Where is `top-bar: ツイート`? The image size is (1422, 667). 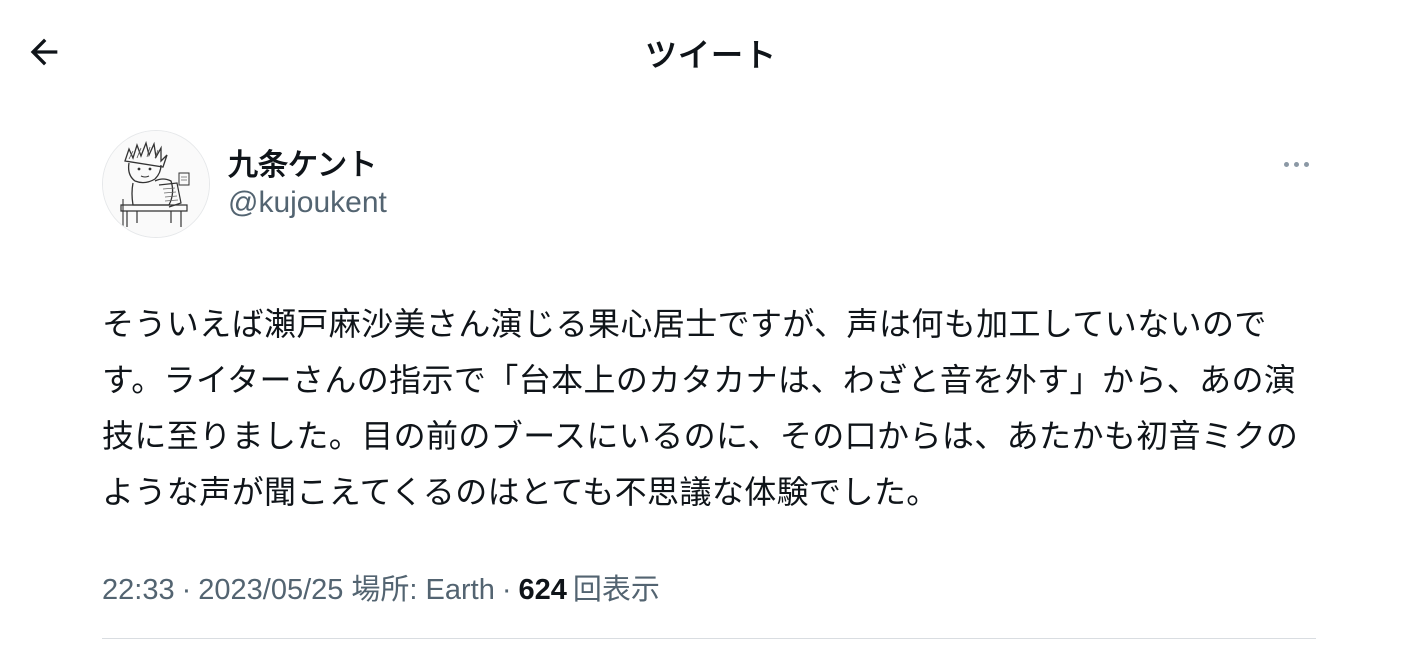 top-bar: ツイート is located at coordinates (711, 50).